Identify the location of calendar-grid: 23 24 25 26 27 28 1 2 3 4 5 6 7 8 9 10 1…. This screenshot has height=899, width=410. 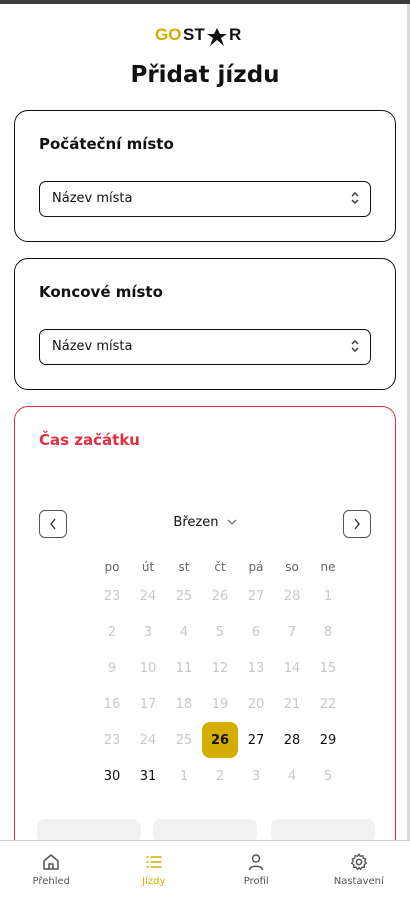
(220, 686).